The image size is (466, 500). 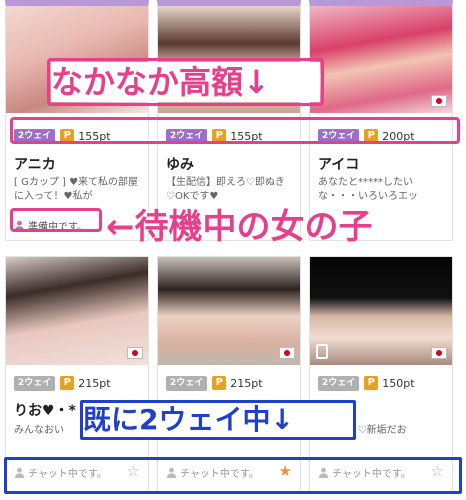 What do you see at coordinates (233, 475) in the screenshot?
I see `chatting-status-box` at bounding box center [233, 475].